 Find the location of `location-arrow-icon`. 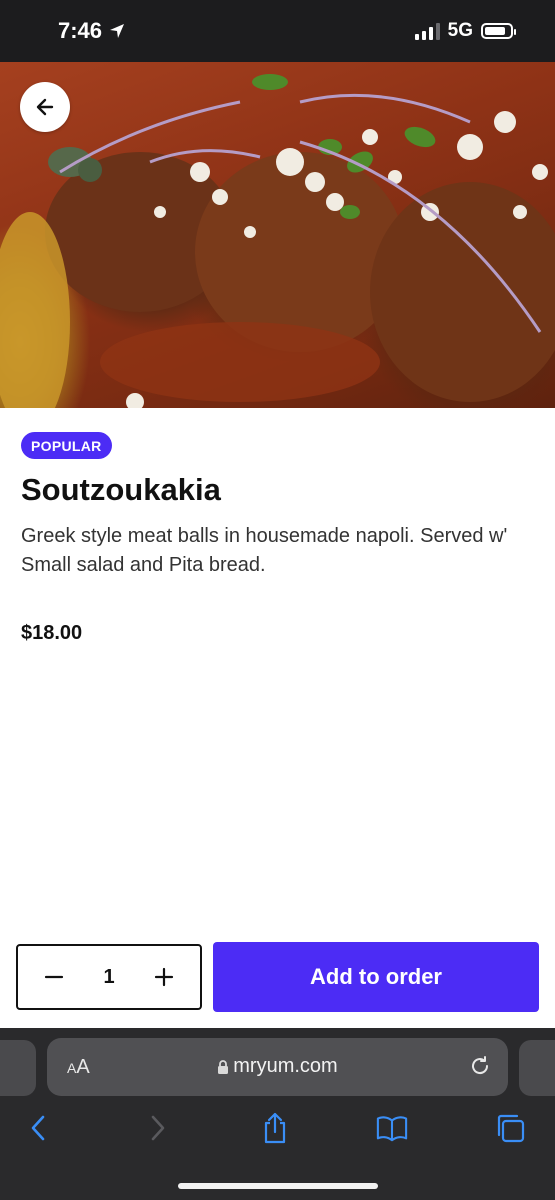

location-arrow-icon is located at coordinates (117, 31).